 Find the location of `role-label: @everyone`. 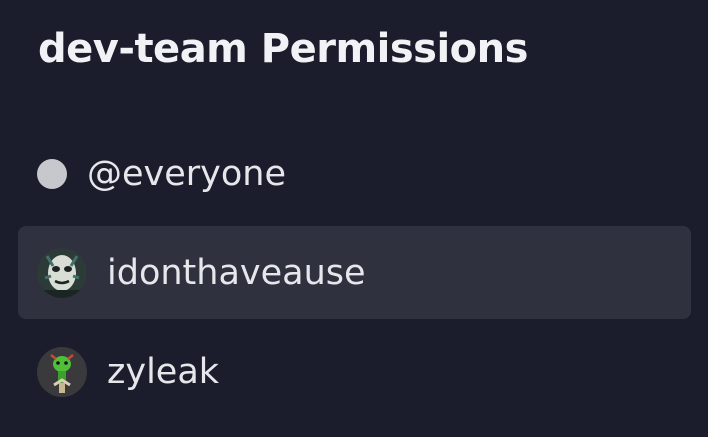

role-label: @everyone is located at coordinates (187, 173).